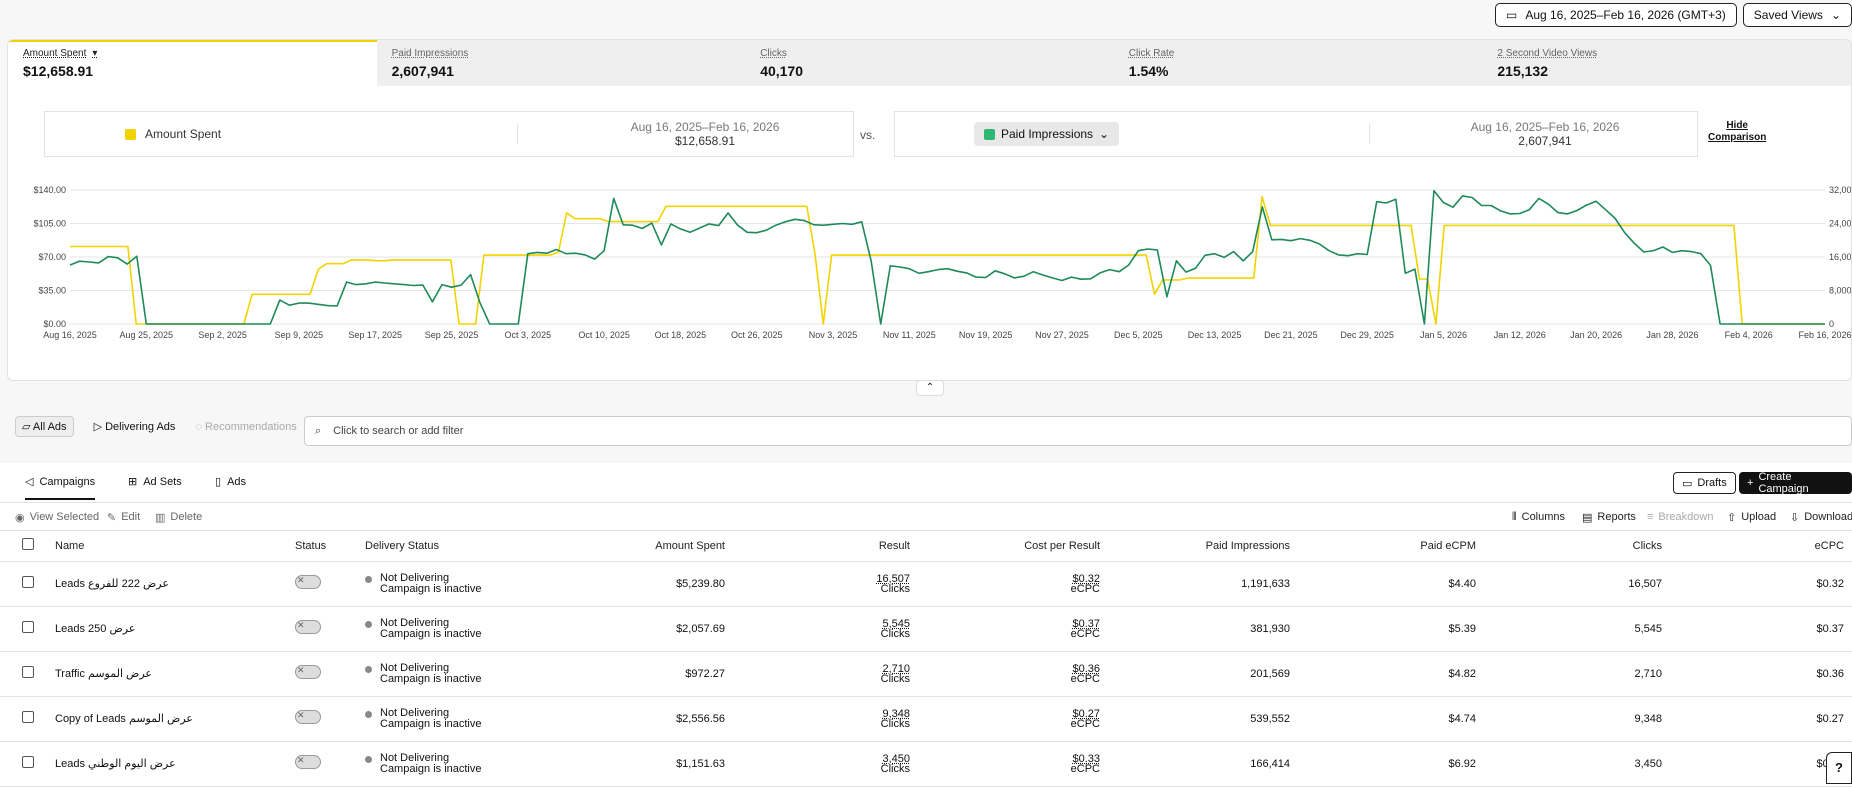 The height and width of the screenshot is (787, 1852). What do you see at coordinates (27, 544) in the screenshot?
I see `select-all-checkbox` at bounding box center [27, 544].